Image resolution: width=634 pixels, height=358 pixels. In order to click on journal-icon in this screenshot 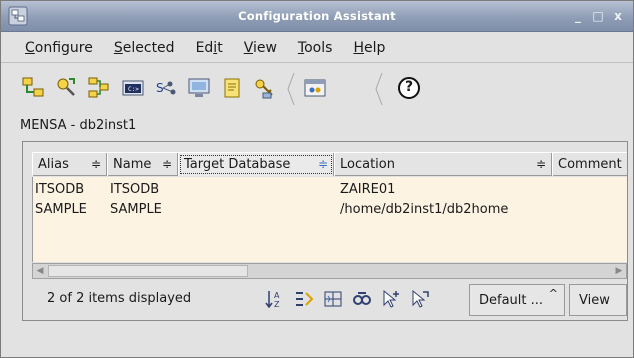, I will do `click(232, 88)`.